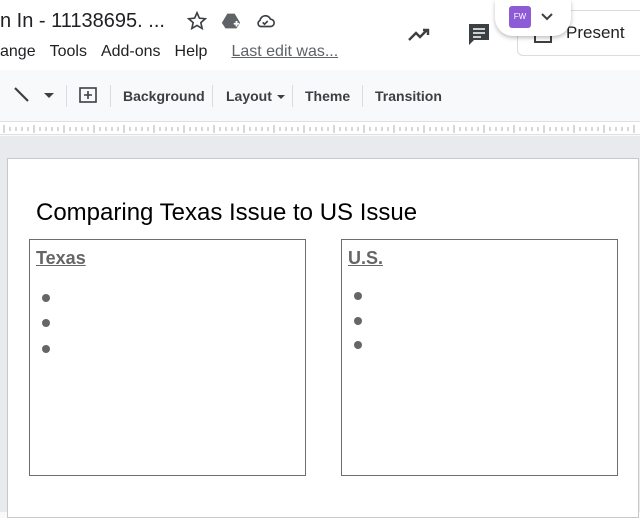  Describe the element at coordinates (88, 97) in the screenshot. I see `add-comment-icon` at that location.